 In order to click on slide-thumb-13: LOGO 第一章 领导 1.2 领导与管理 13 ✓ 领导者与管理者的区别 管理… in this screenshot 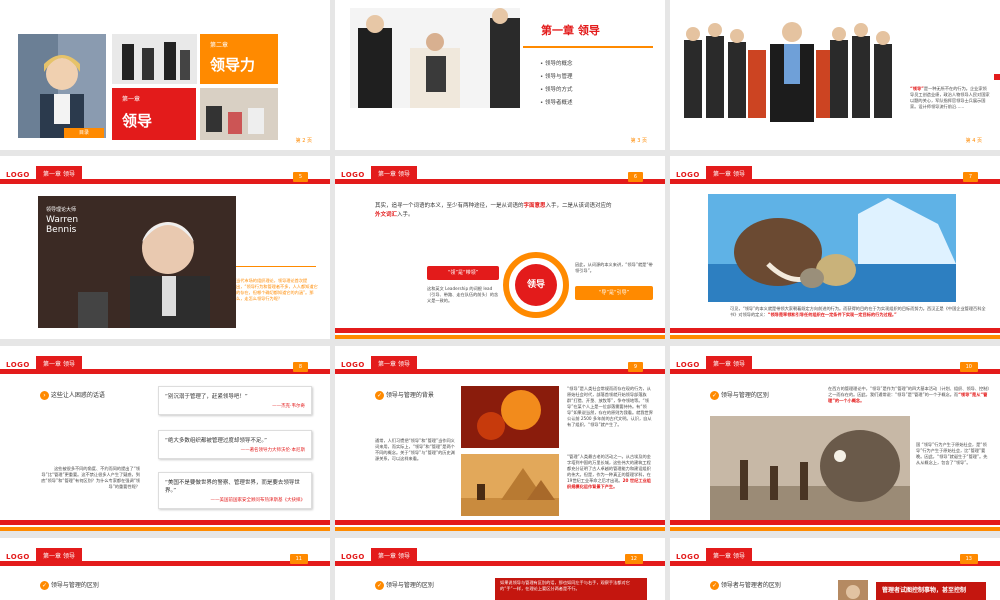, I will do `click(835, 569)`.